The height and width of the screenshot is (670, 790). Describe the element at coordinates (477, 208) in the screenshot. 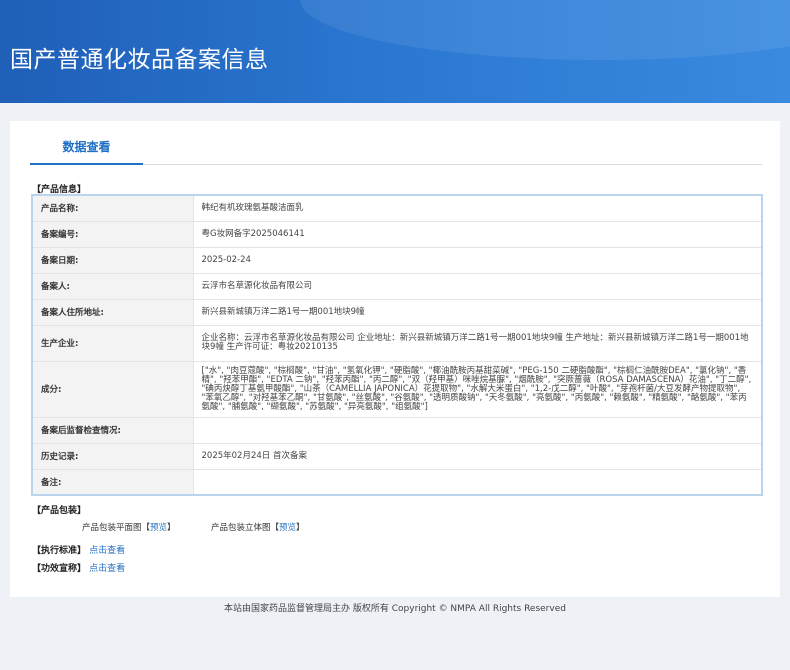

I see `row-value: 韩纪有机玫瑰氨基酸洁面乳` at that location.